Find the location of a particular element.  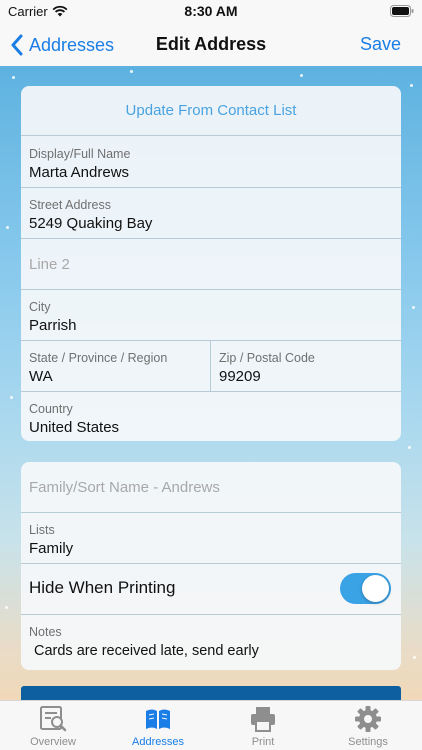

family-name-field: Family/Sort Name - Andrews is located at coordinates (211, 487).